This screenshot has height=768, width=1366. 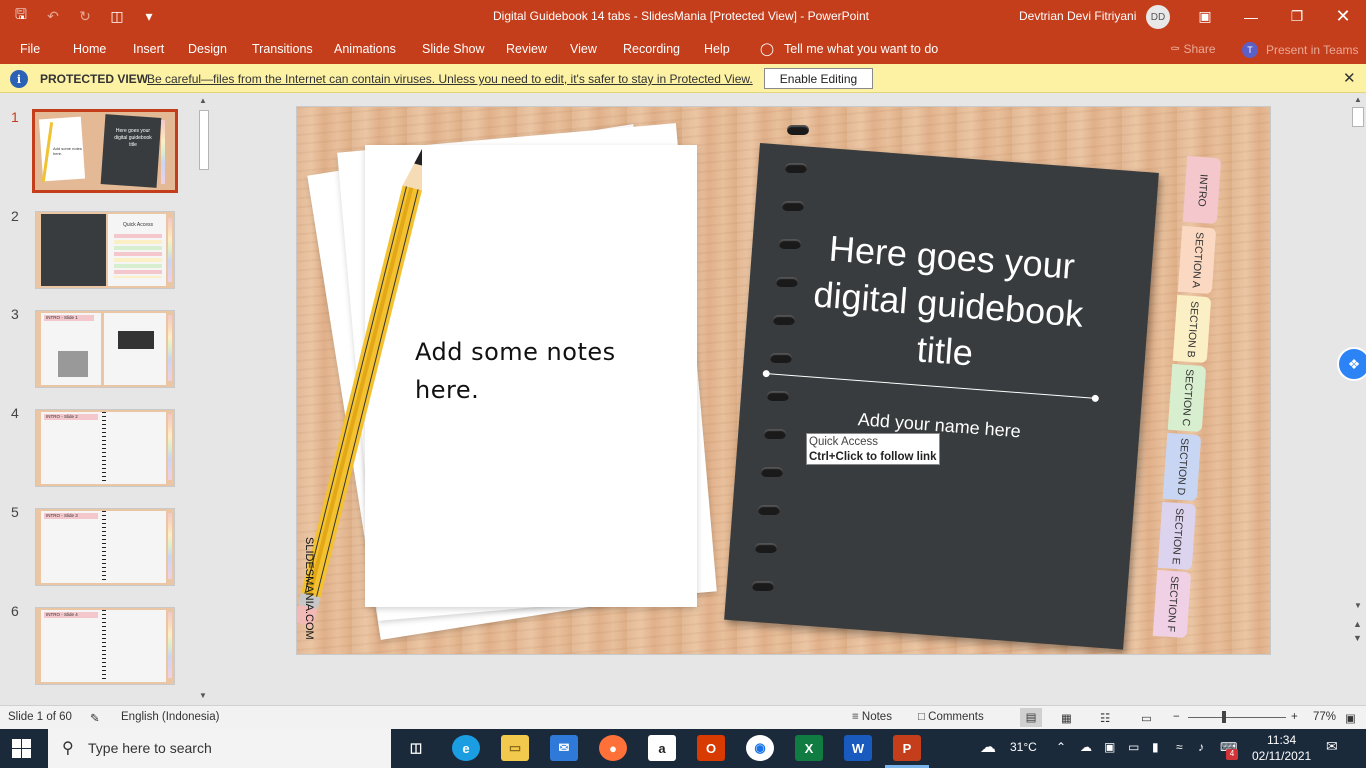 I want to click on maximize-button: ❐, so click(x=1297, y=16).